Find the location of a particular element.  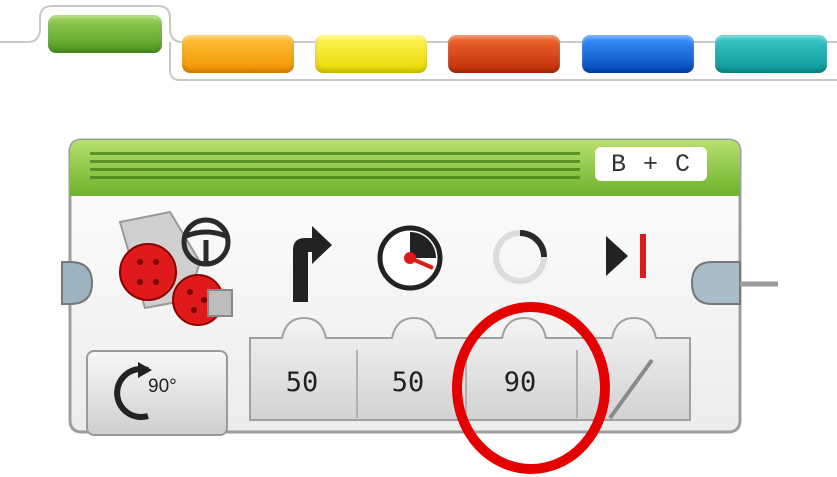

mode-selector-button: 90° is located at coordinates (157, 393).